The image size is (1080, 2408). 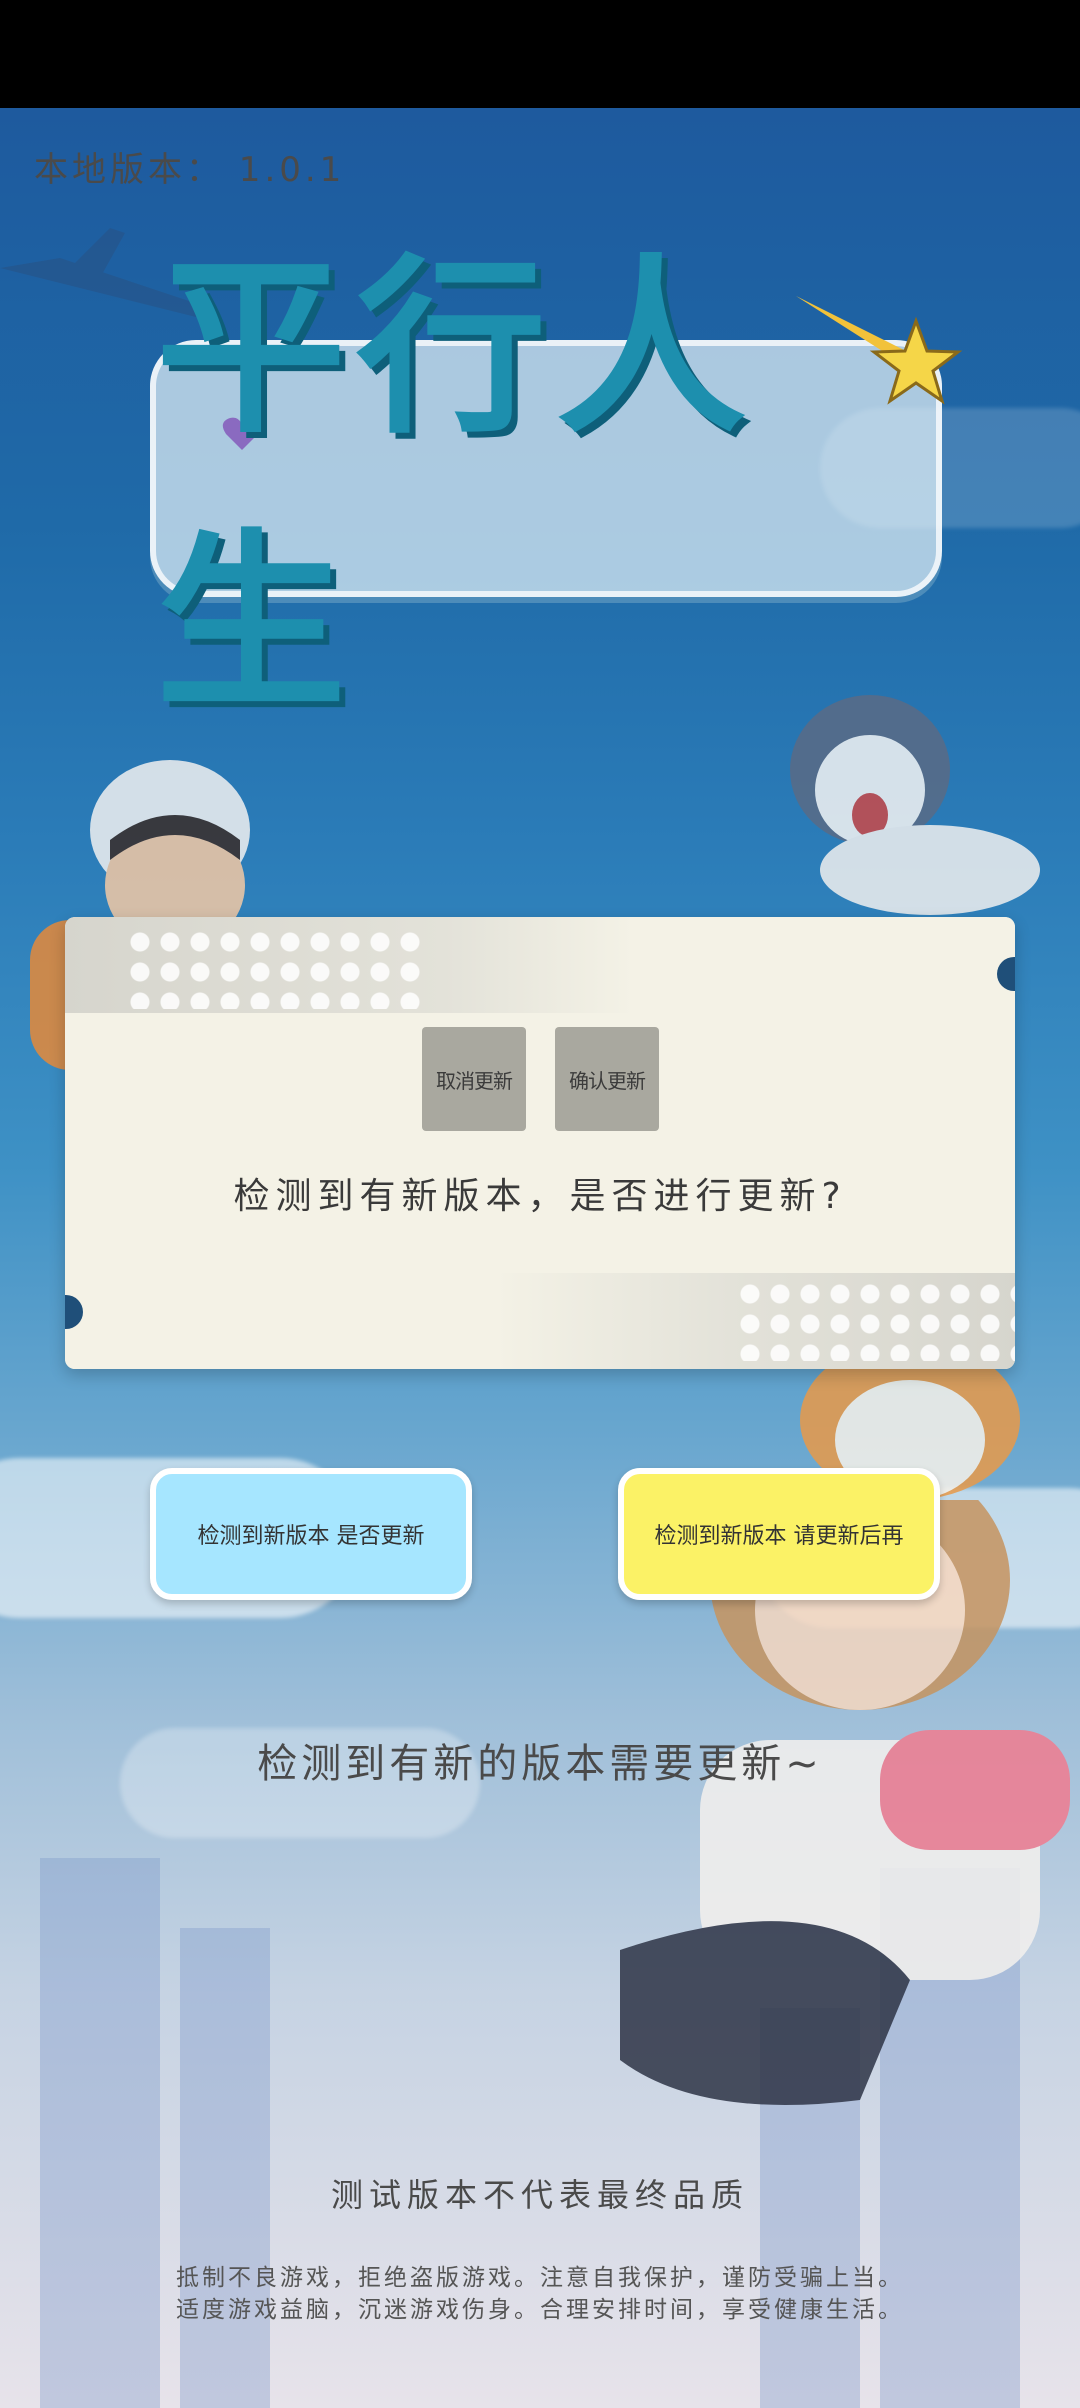 I want to click on right-action-button: 检测到新版本 请更新后再, so click(x=779, y=1534).